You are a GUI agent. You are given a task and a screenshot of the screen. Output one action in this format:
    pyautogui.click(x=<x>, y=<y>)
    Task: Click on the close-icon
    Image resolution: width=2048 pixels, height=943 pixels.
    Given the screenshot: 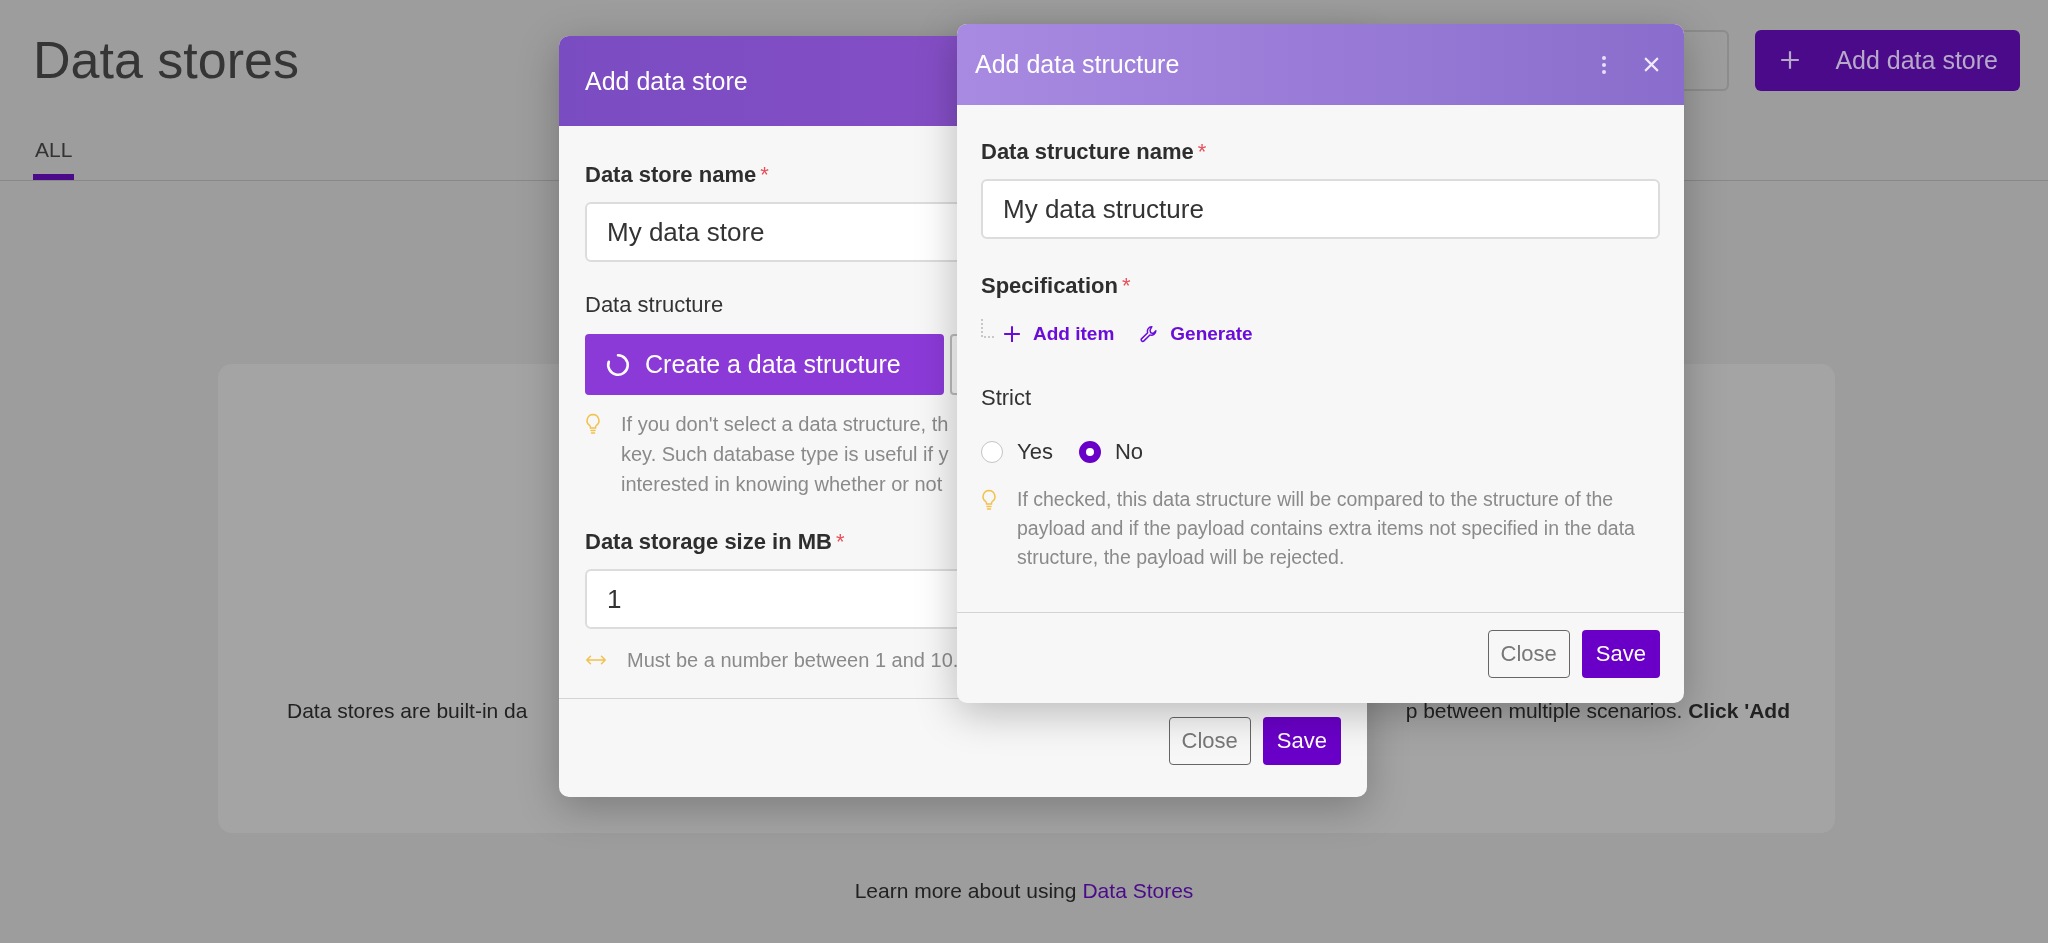 What is the action you would take?
    pyautogui.click(x=1651, y=64)
    